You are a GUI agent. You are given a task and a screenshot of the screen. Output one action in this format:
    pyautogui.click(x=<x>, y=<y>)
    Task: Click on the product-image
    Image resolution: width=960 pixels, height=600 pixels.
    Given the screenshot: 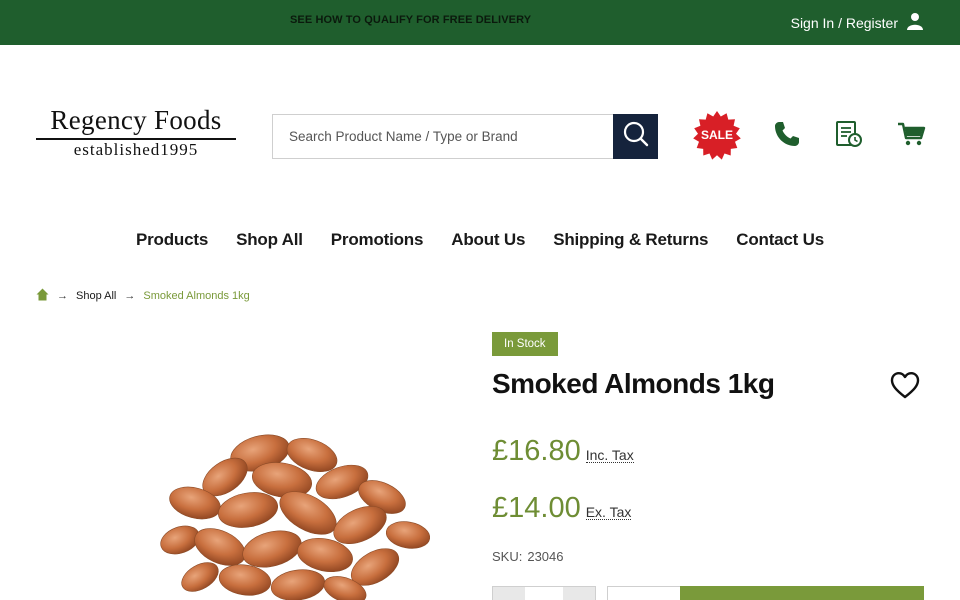 What is the action you would take?
    pyautogui.click(x=300, y=512)
    